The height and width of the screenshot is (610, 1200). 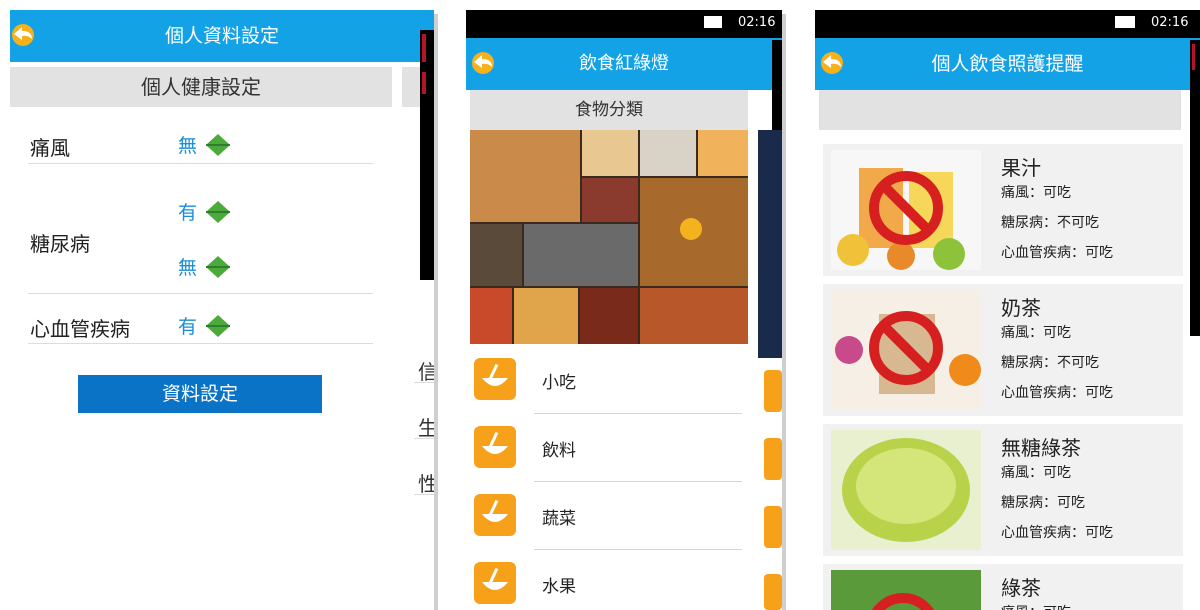 I want to click on category-item-fruits: 水果, so click(x=606, y=580).